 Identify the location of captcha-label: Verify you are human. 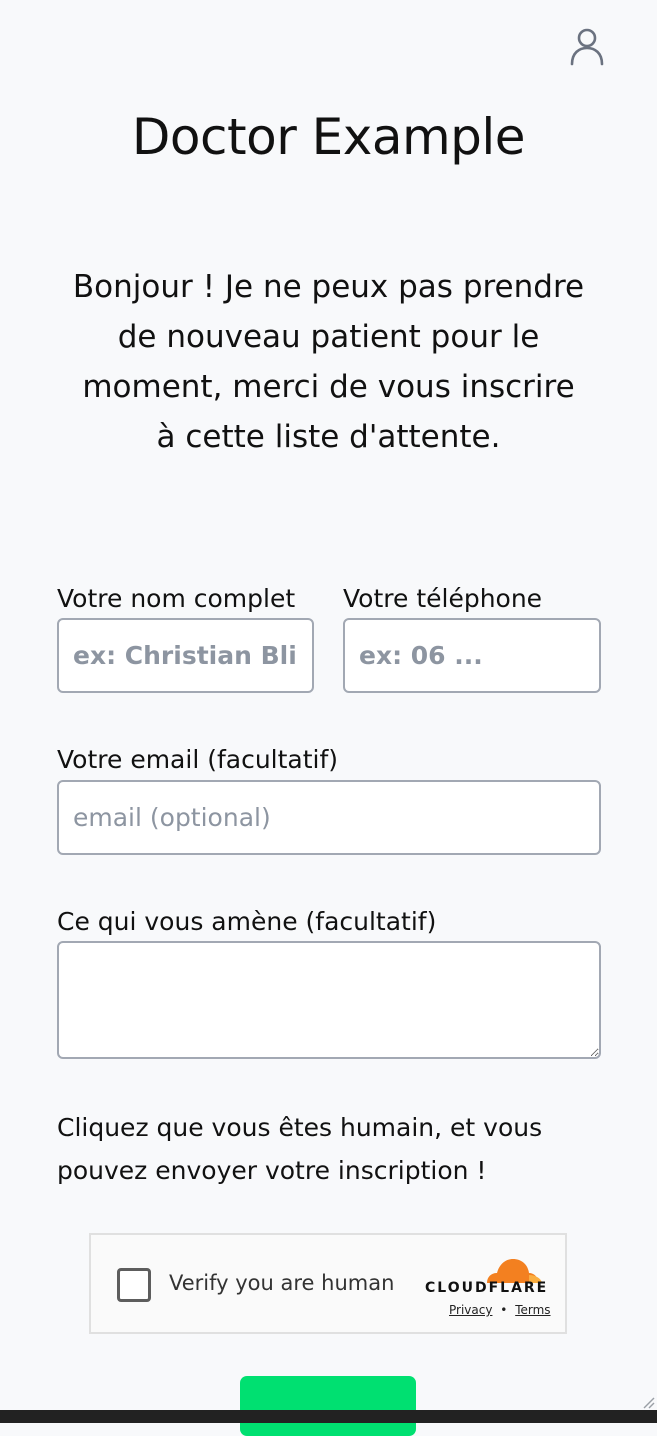
(282, 1283).